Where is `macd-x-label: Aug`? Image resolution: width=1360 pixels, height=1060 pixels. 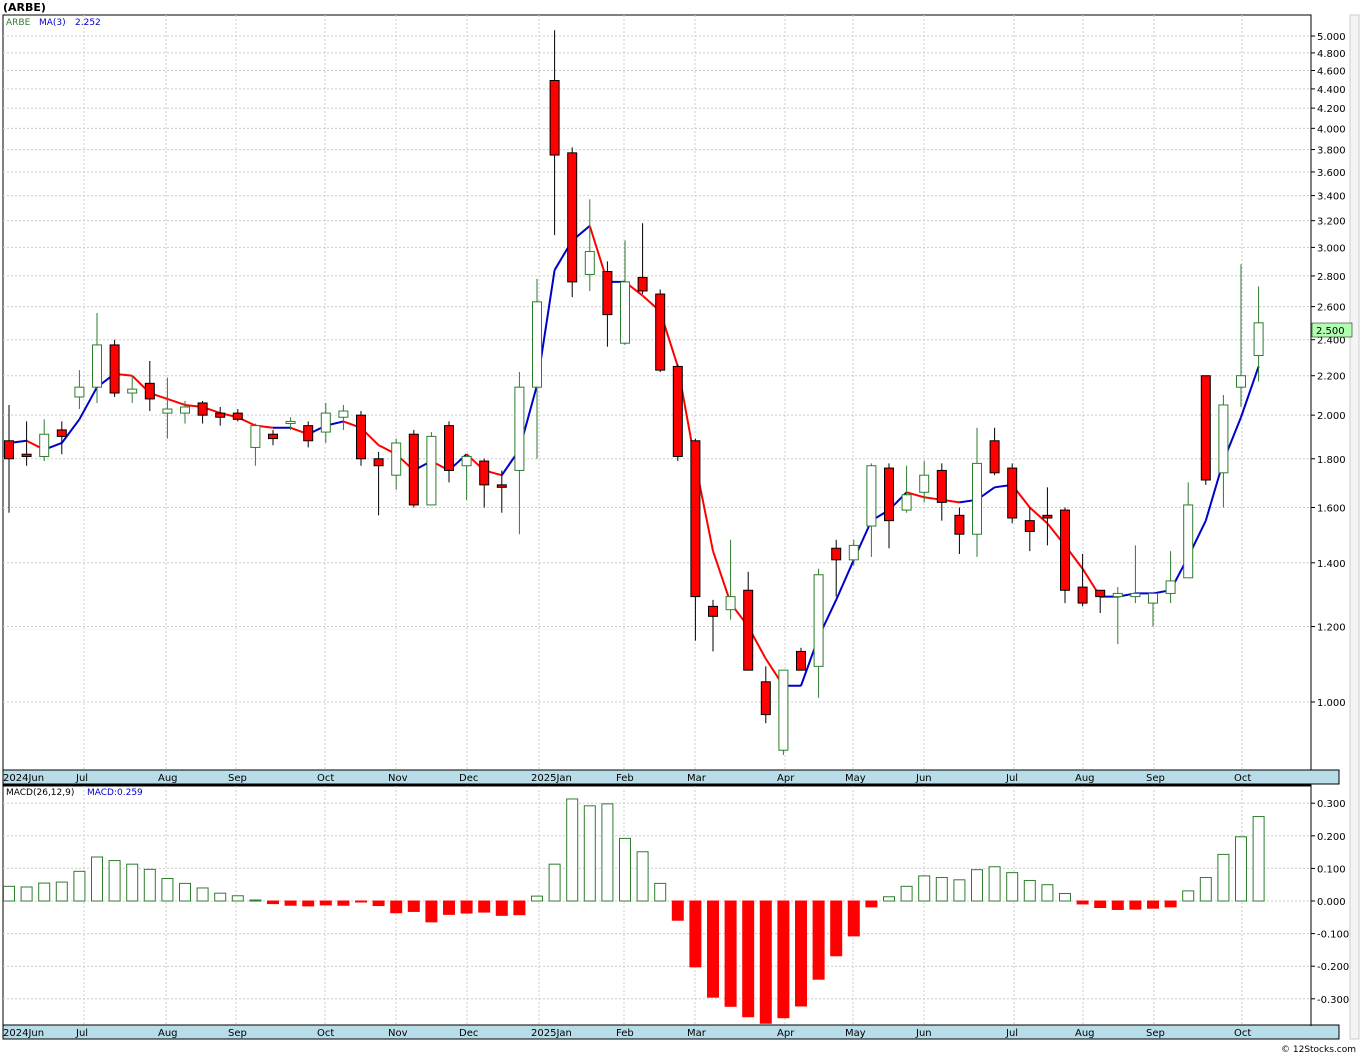
macd-x-label: Aug is located at coordinates (1085, 1033).